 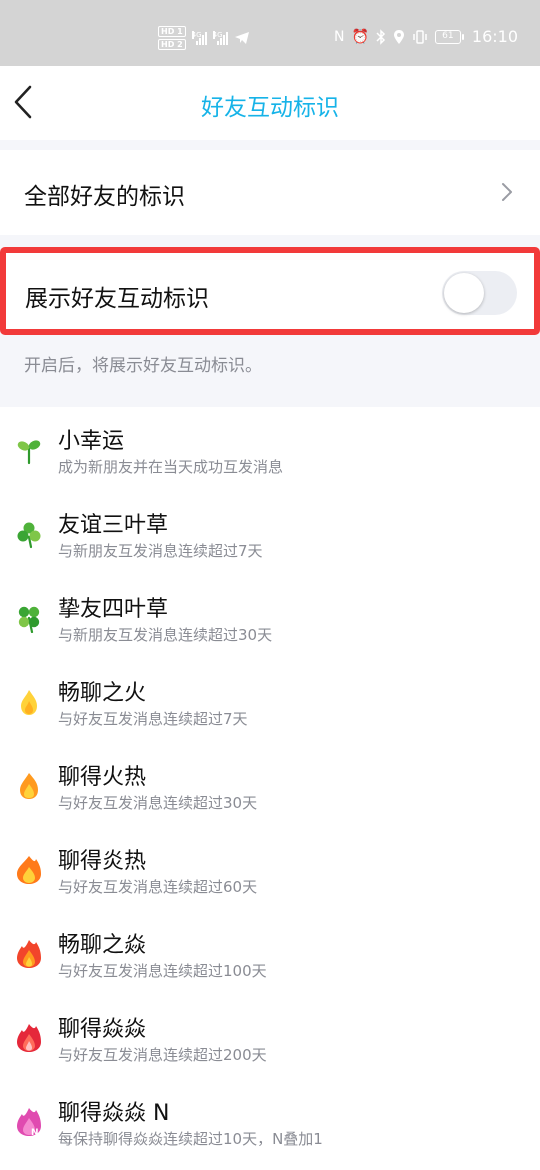 I want to click on bluetooth-icon, so click(x=380, y=36).